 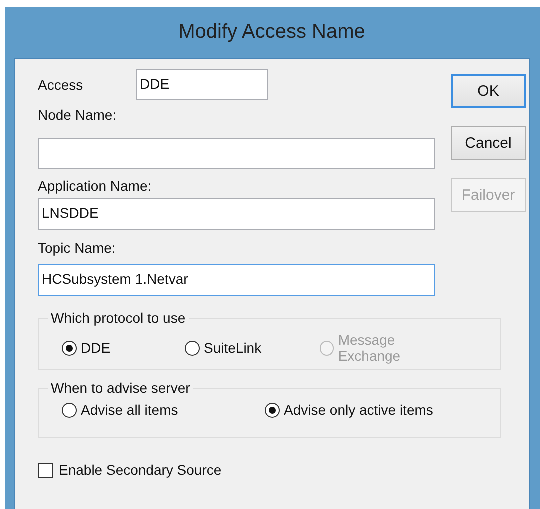 What do you see at coordinates (129, 410) in the screenshot?
I see `radio-label: Advise all items` at bounding box center [129, 410].